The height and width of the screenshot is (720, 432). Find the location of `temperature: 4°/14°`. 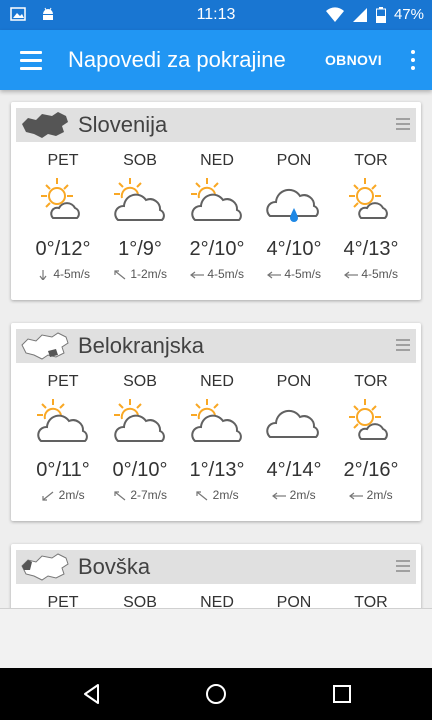

temperature: 4°/14° is located at coordinates (294, 470).